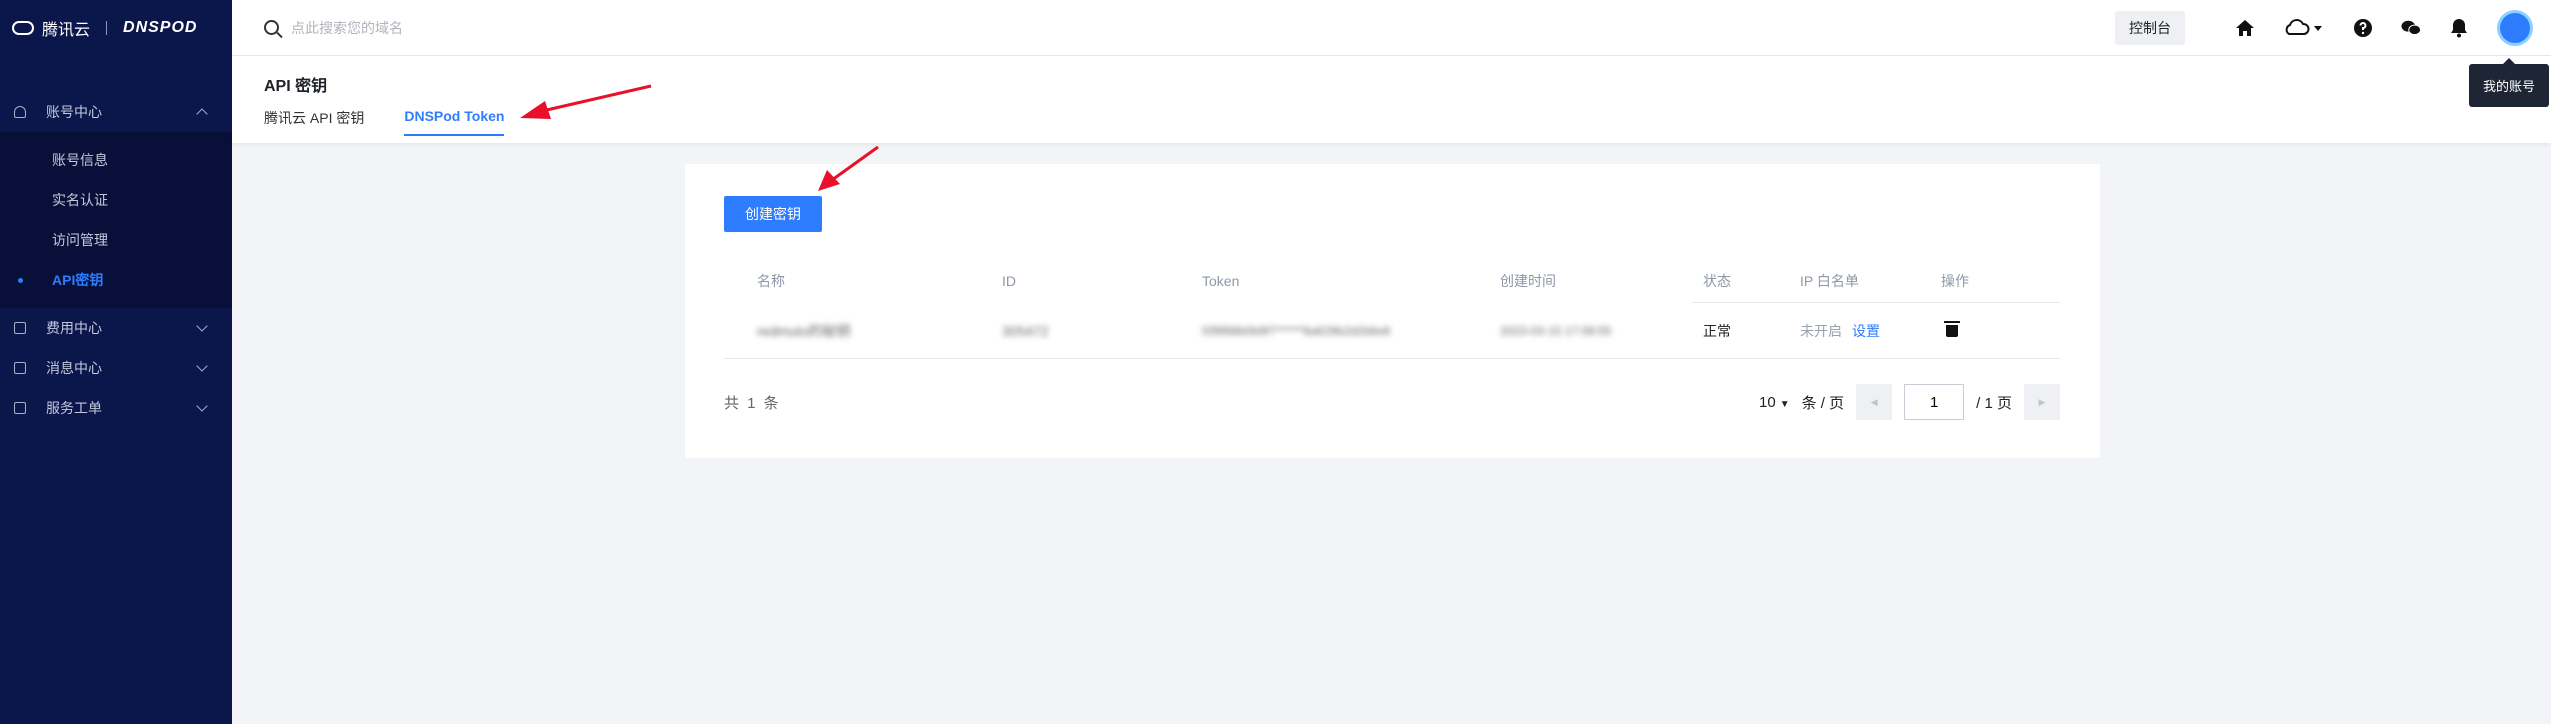 The image size is (2551, 724). Describe the element at coordinates (491, 27) in the screenshot. I see `search-input` at that location.